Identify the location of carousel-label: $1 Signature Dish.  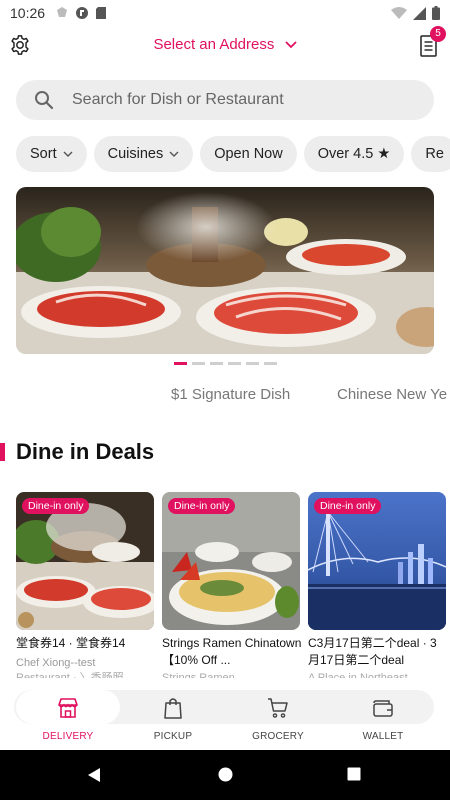
(230, 394).